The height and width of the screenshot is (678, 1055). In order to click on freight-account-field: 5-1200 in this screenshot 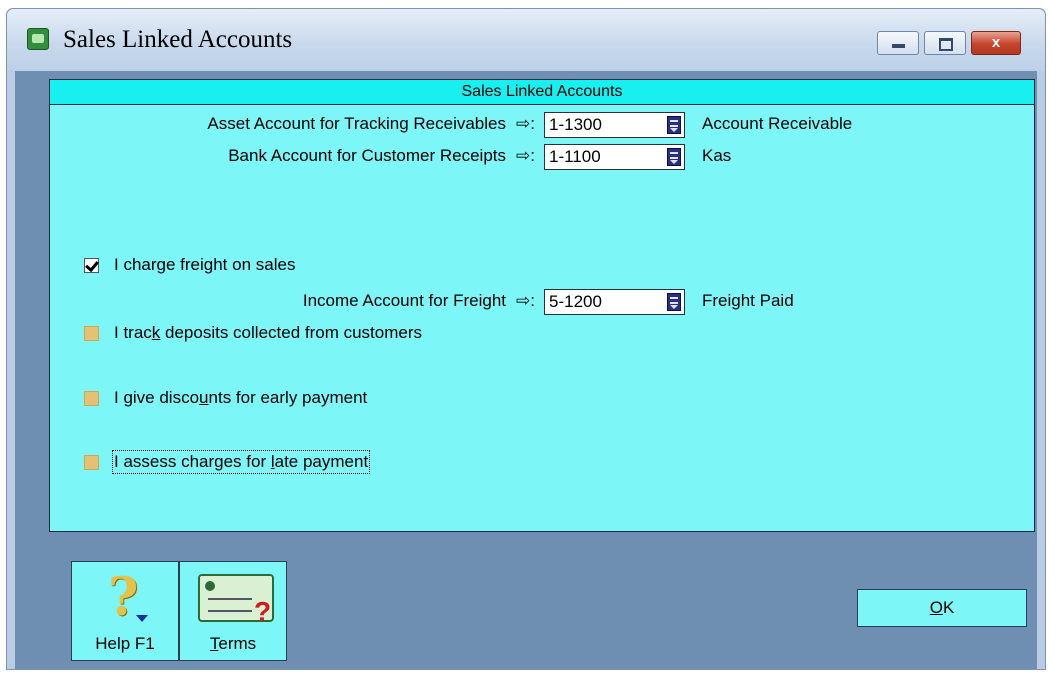, I will do `click(614, 302)`.